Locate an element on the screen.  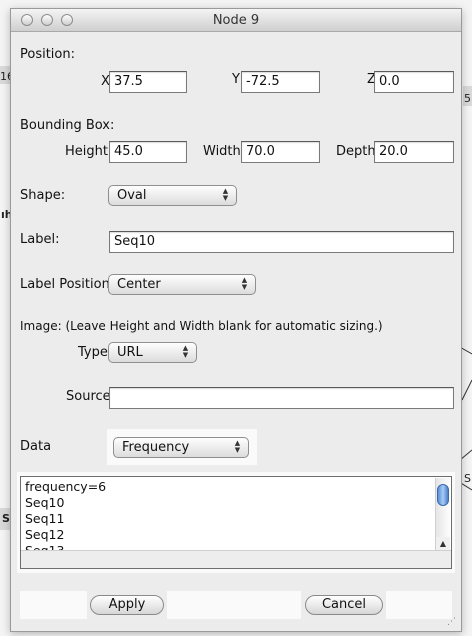
depth-field: 20.0 is located at coordinates (414, 152).